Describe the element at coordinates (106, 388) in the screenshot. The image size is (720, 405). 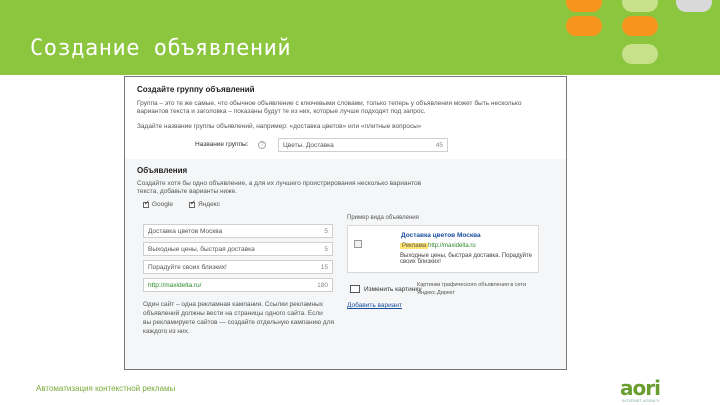
I see `footer-note: Автоматизация контекстной рекламы` at that location.